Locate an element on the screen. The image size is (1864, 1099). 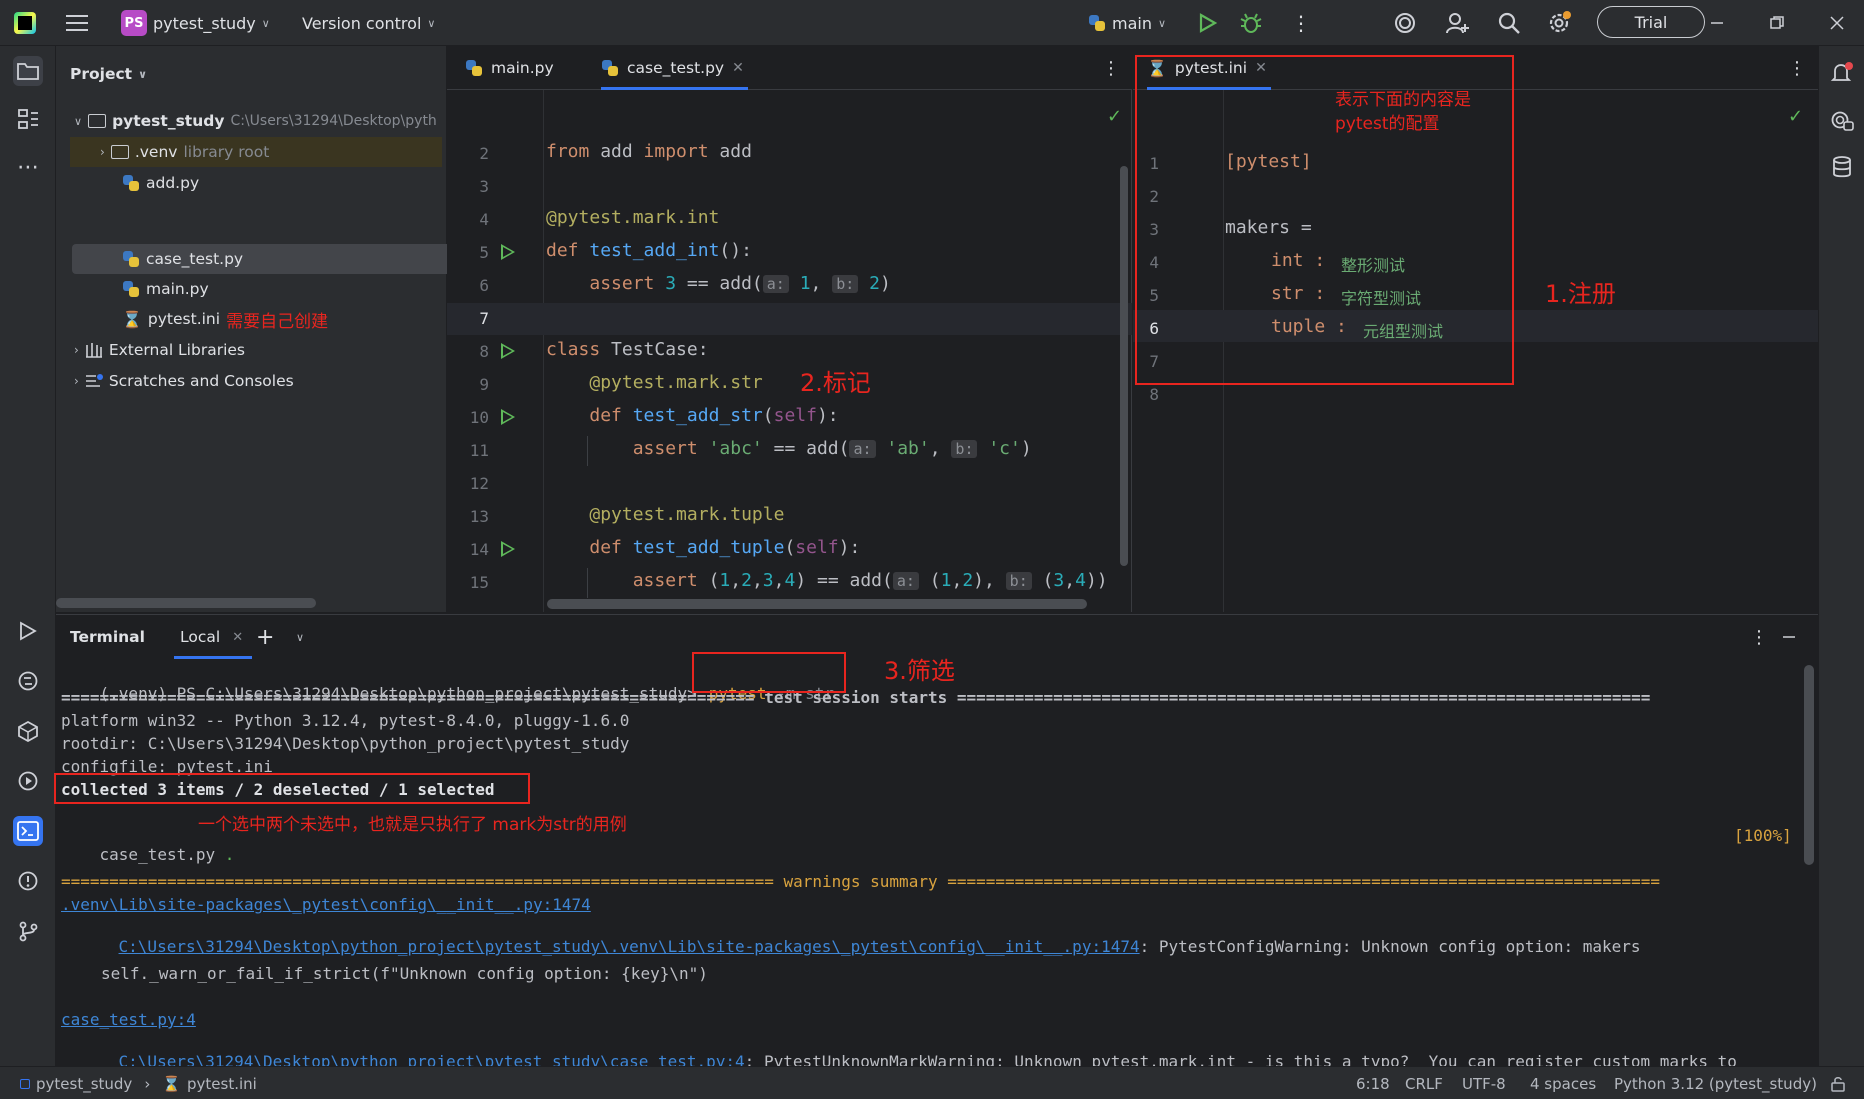
file-encoding: UTF-8 is located at coordinates (1484, 1083).